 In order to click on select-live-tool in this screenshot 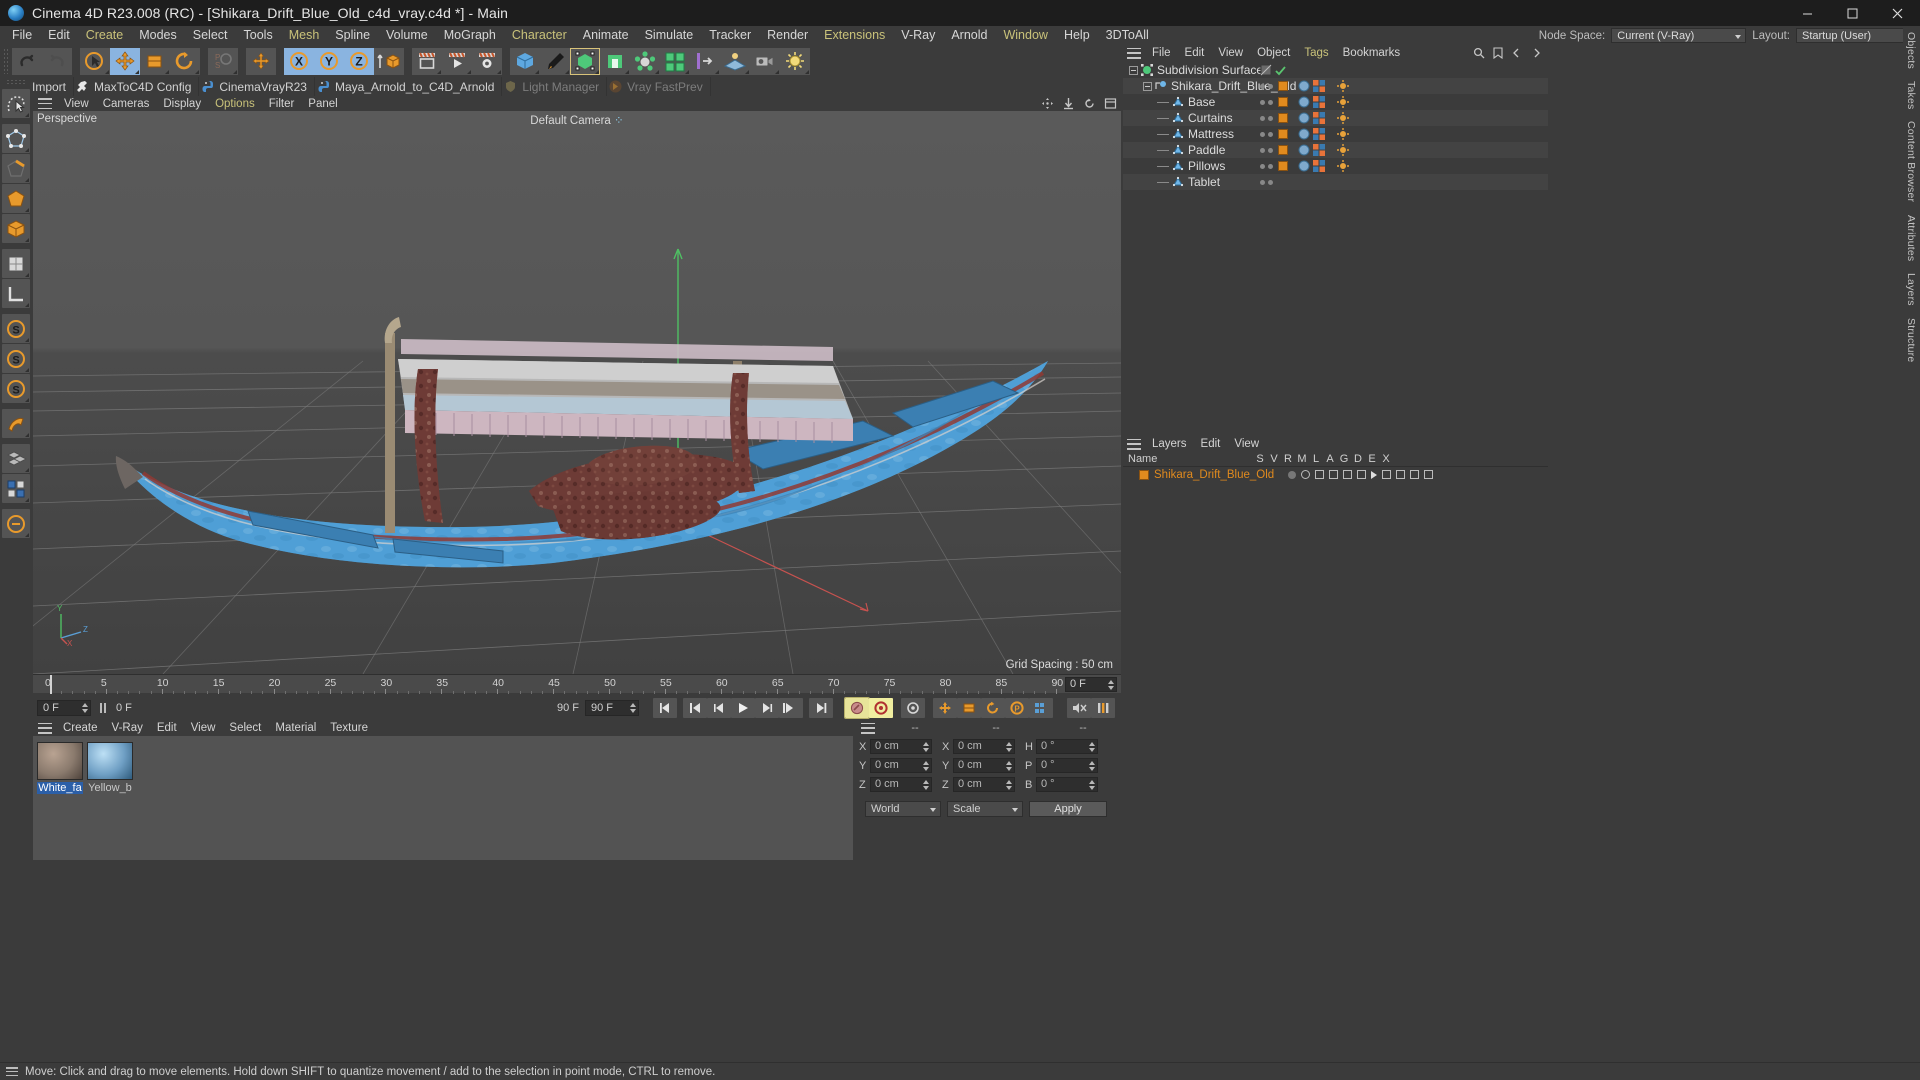, I will do `click(95, 61)`.